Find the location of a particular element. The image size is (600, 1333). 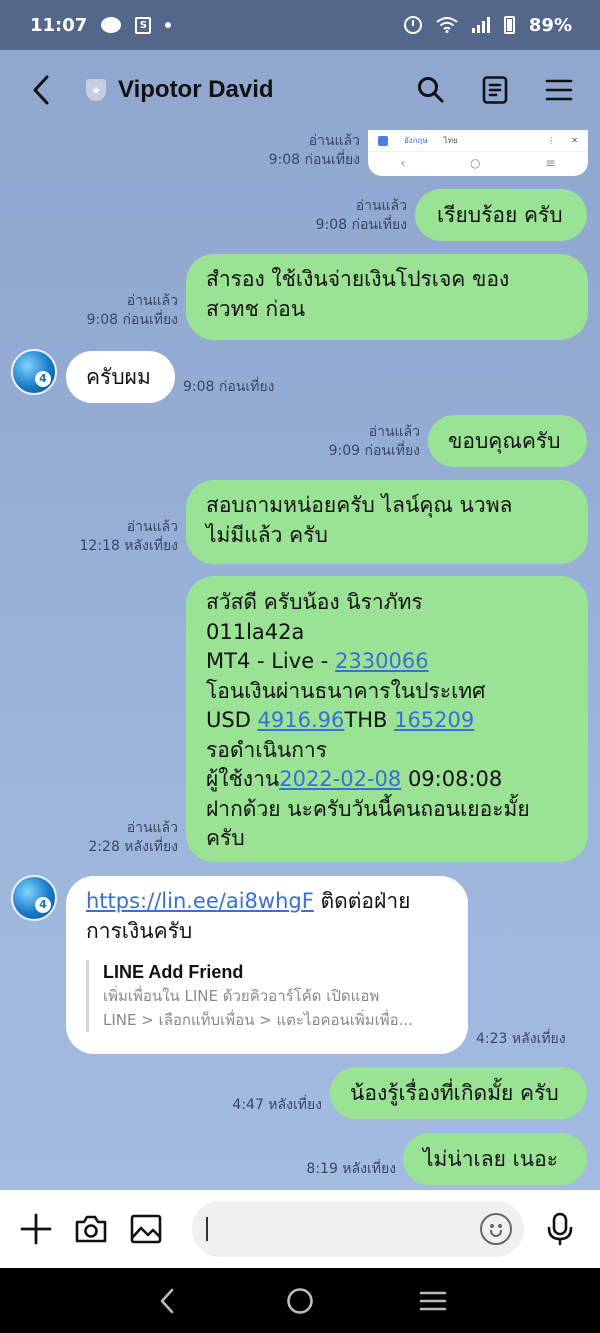

message-text: เรียบร้อย ครับ is located at coordinates (500, 215).